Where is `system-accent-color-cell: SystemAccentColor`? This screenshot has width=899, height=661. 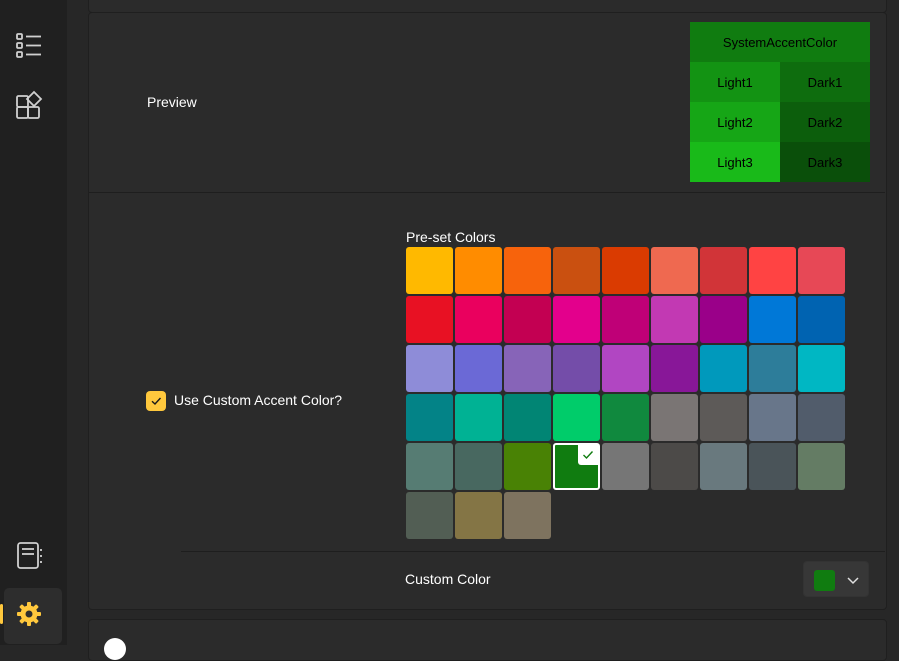 system-accent-color-cell: SystemAccentColor is located at coordinates (780, 42).